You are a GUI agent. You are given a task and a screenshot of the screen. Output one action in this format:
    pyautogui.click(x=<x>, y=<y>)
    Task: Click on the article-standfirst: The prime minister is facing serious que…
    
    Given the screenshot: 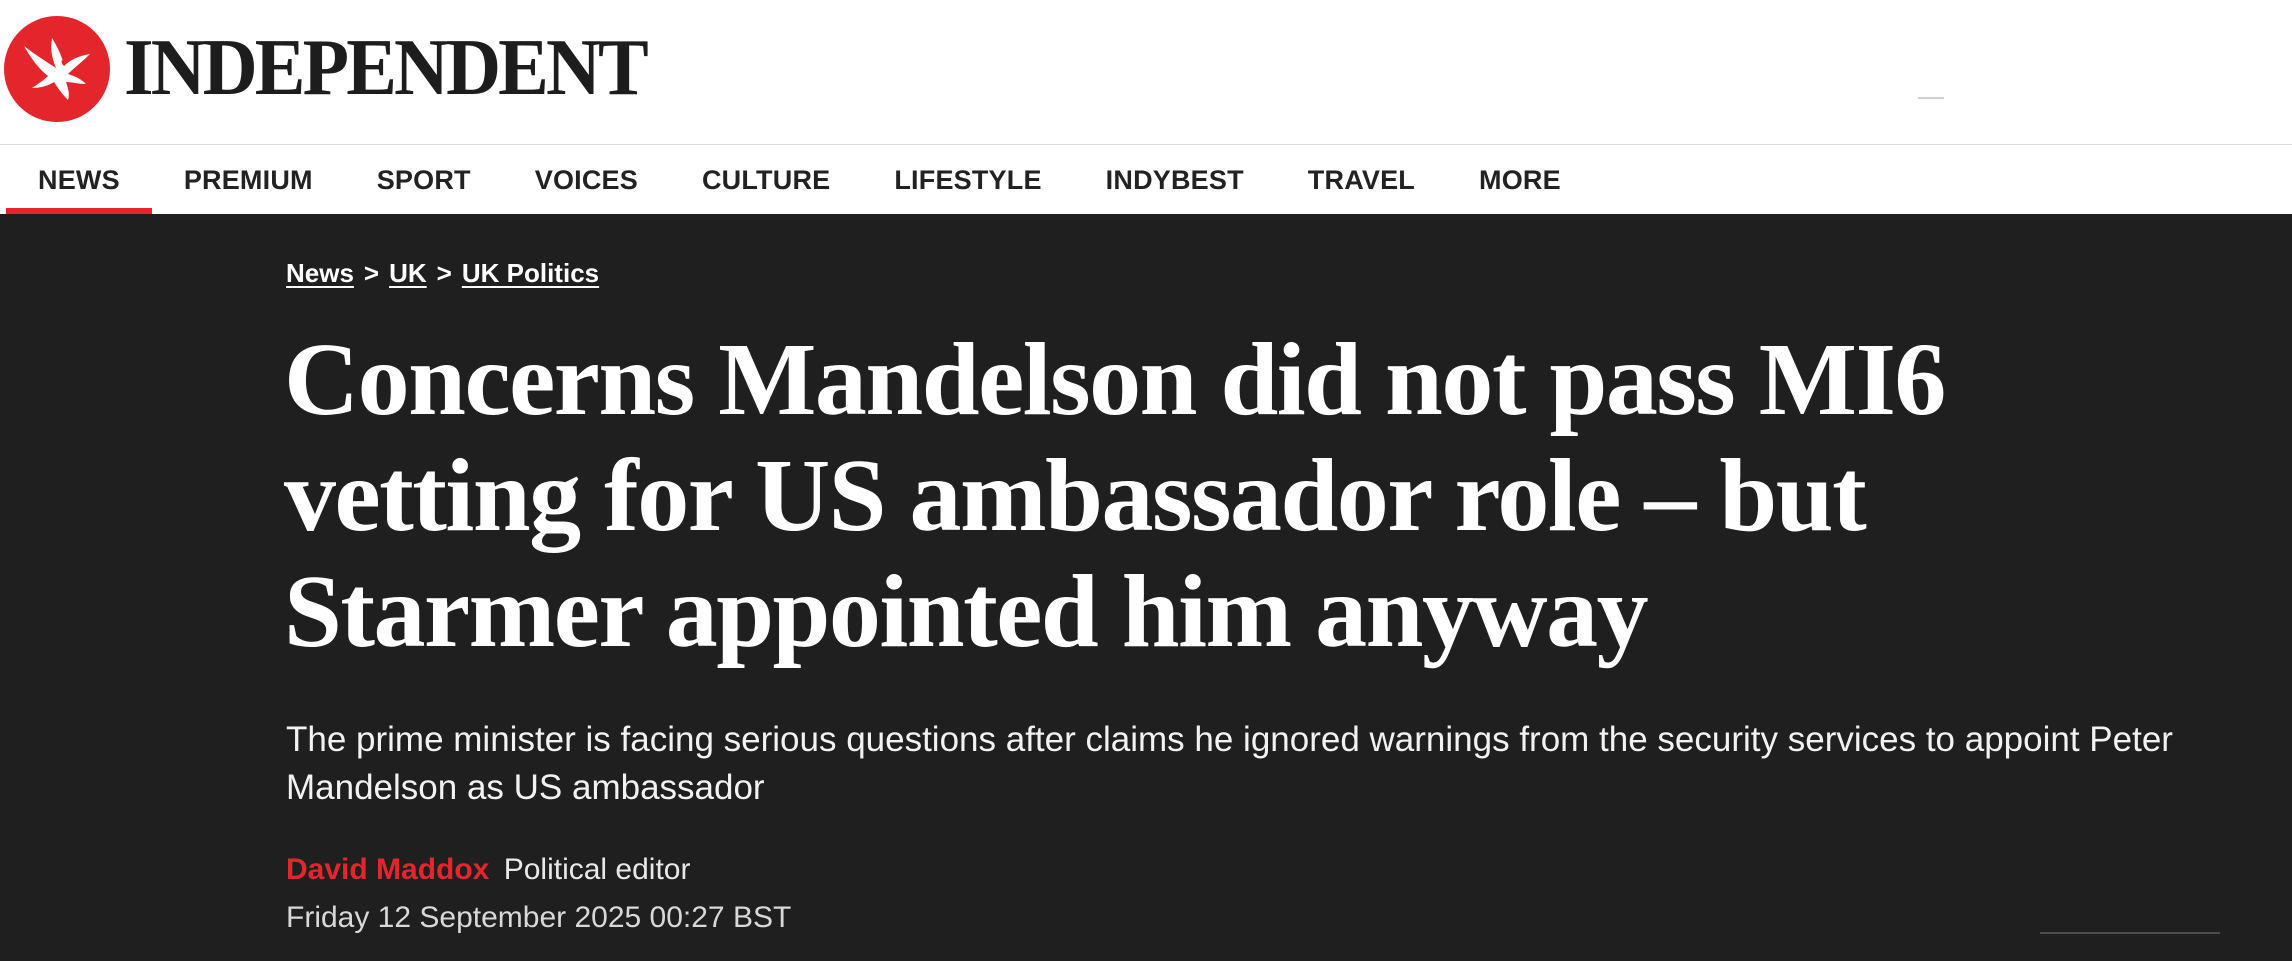 What is the action you would take?
    pyautogui.click(x=1229, y=763)
    